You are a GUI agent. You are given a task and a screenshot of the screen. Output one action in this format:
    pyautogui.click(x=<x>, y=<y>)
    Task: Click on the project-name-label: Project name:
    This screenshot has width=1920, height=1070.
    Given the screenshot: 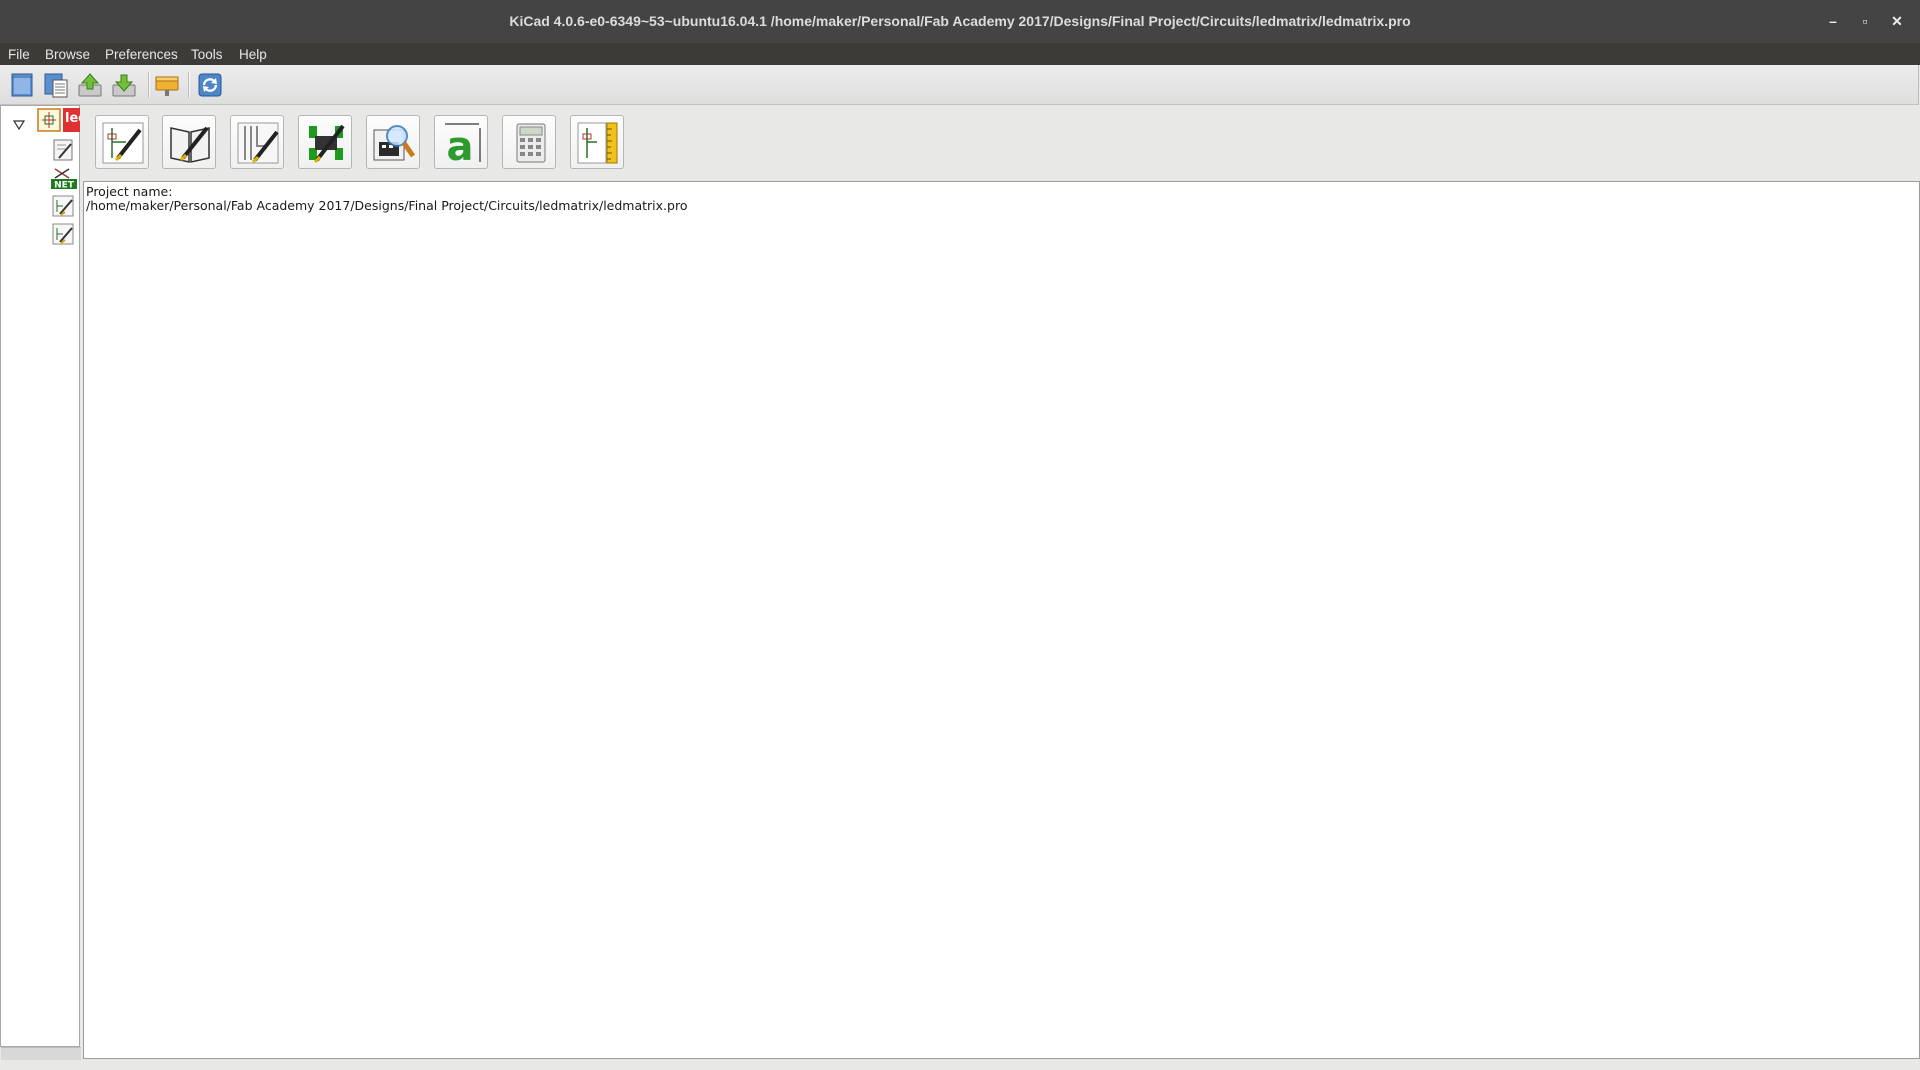 What is the action you would take?
    pyautogui.click(x=129, y=191)
    